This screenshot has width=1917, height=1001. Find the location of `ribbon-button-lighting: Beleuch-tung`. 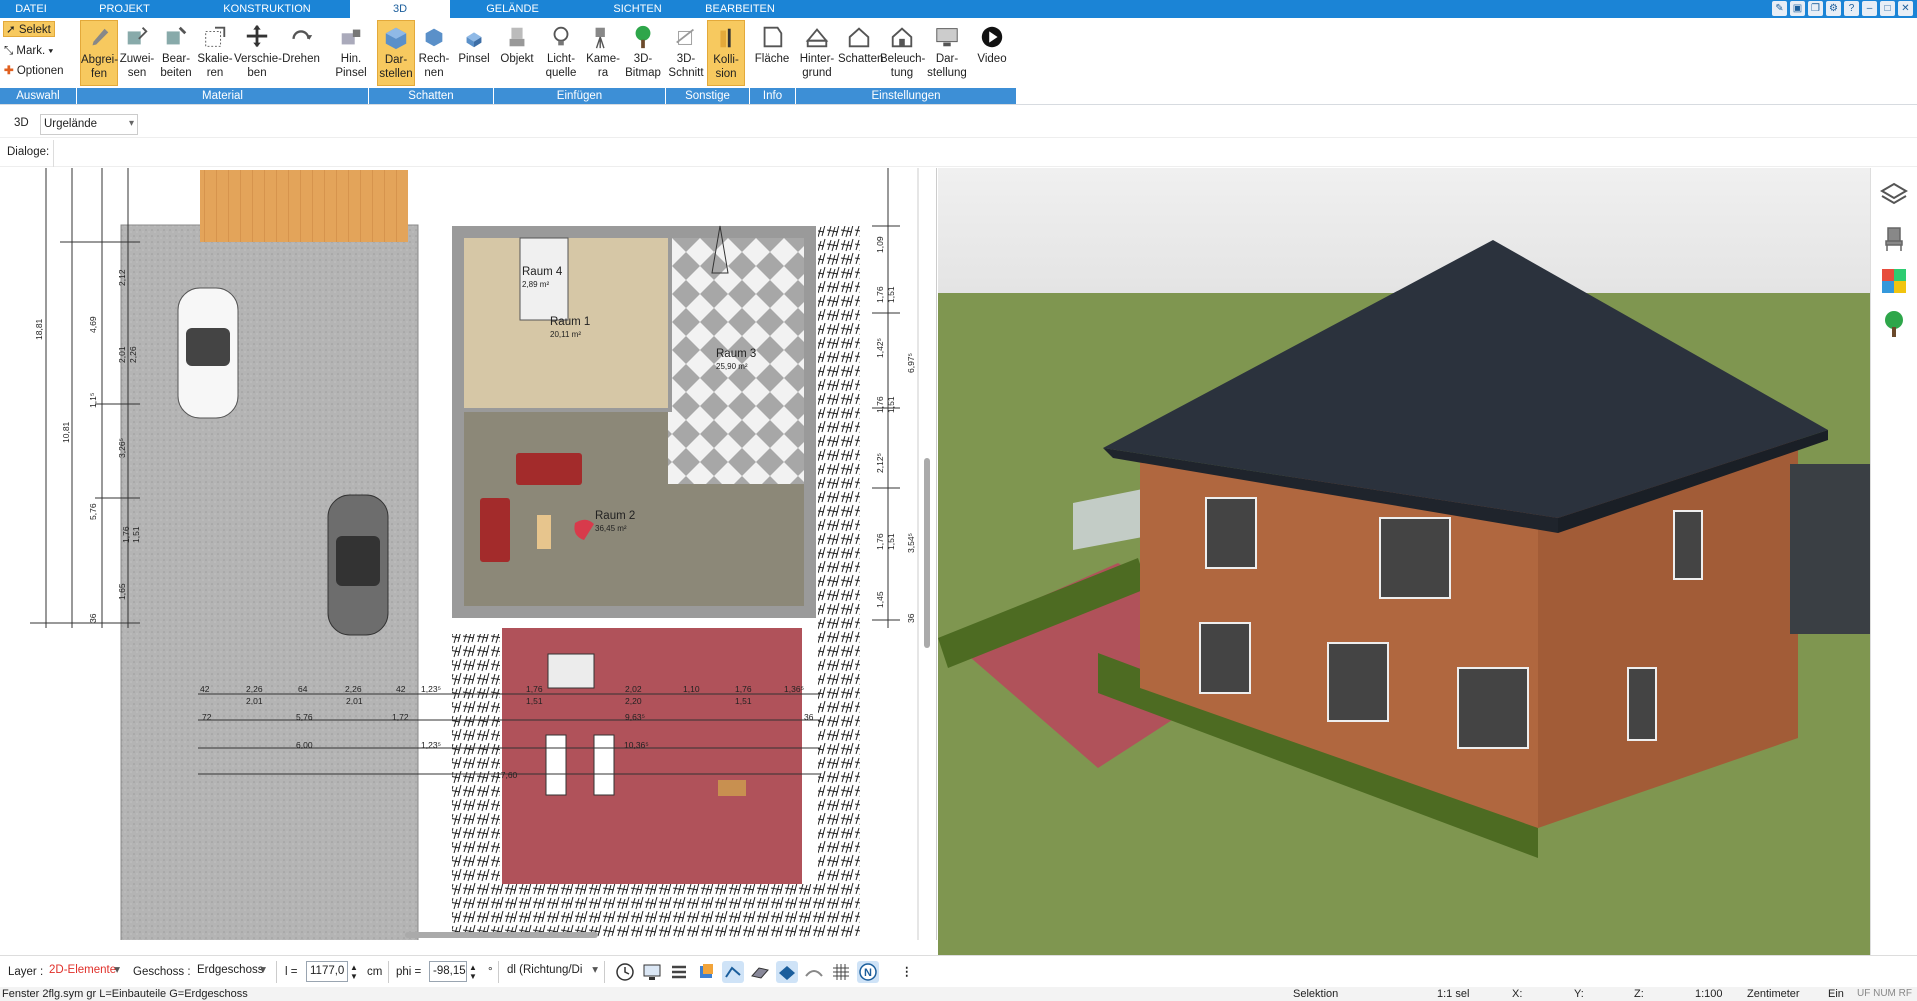

ribbon-button-lighting: Beleuch-tung is located at coordinates (903, 53).